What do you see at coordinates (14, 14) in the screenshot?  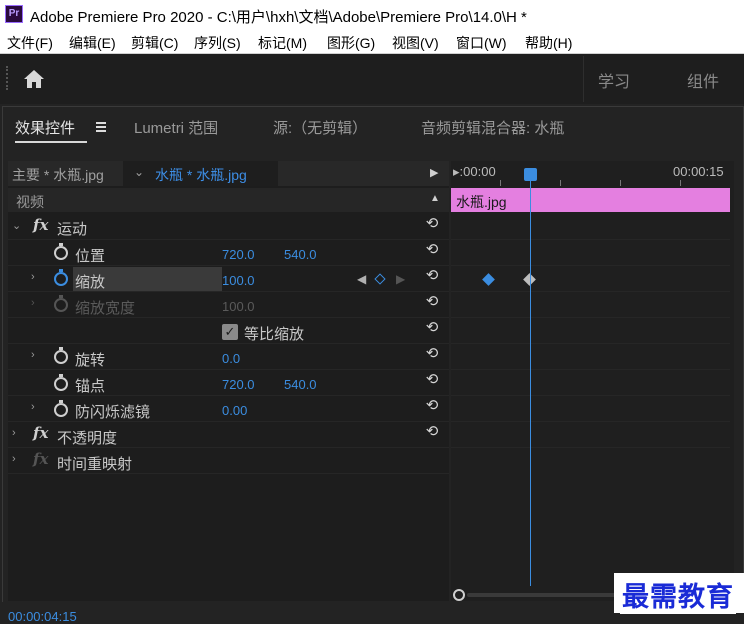 I see `premiere-app-icon: Pr` at bounding box center [14, 14].